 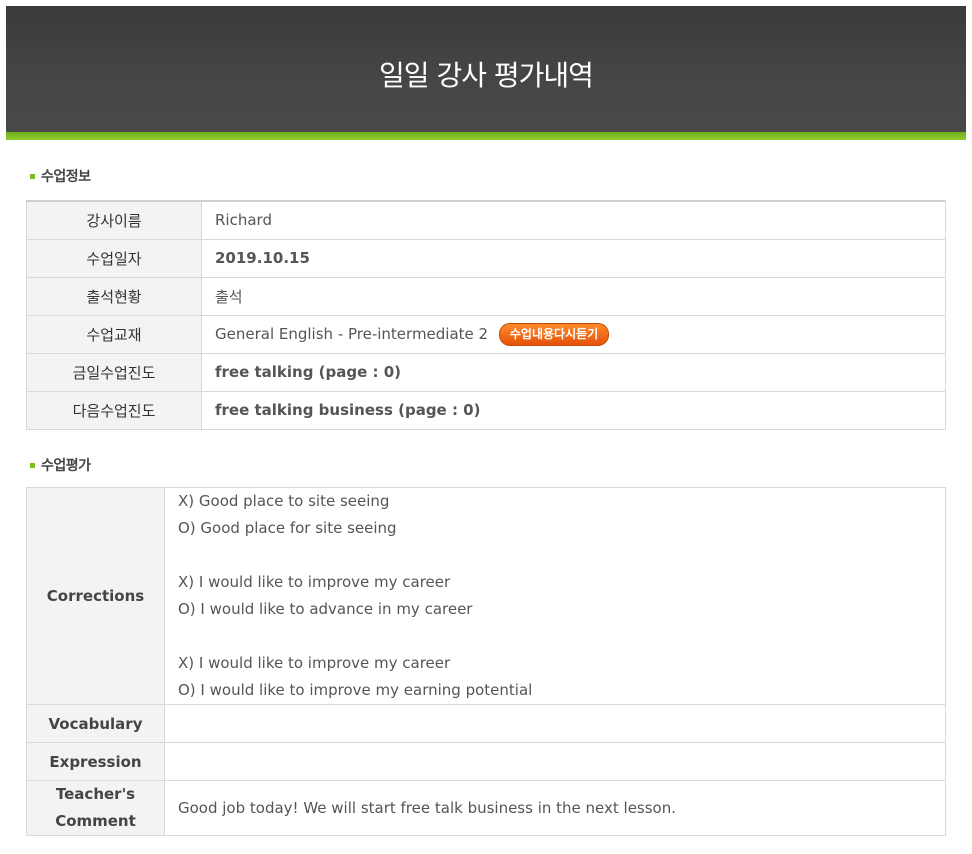 I want to click on section-title-class-eval: 수업평가, so click(x=60, y=465).